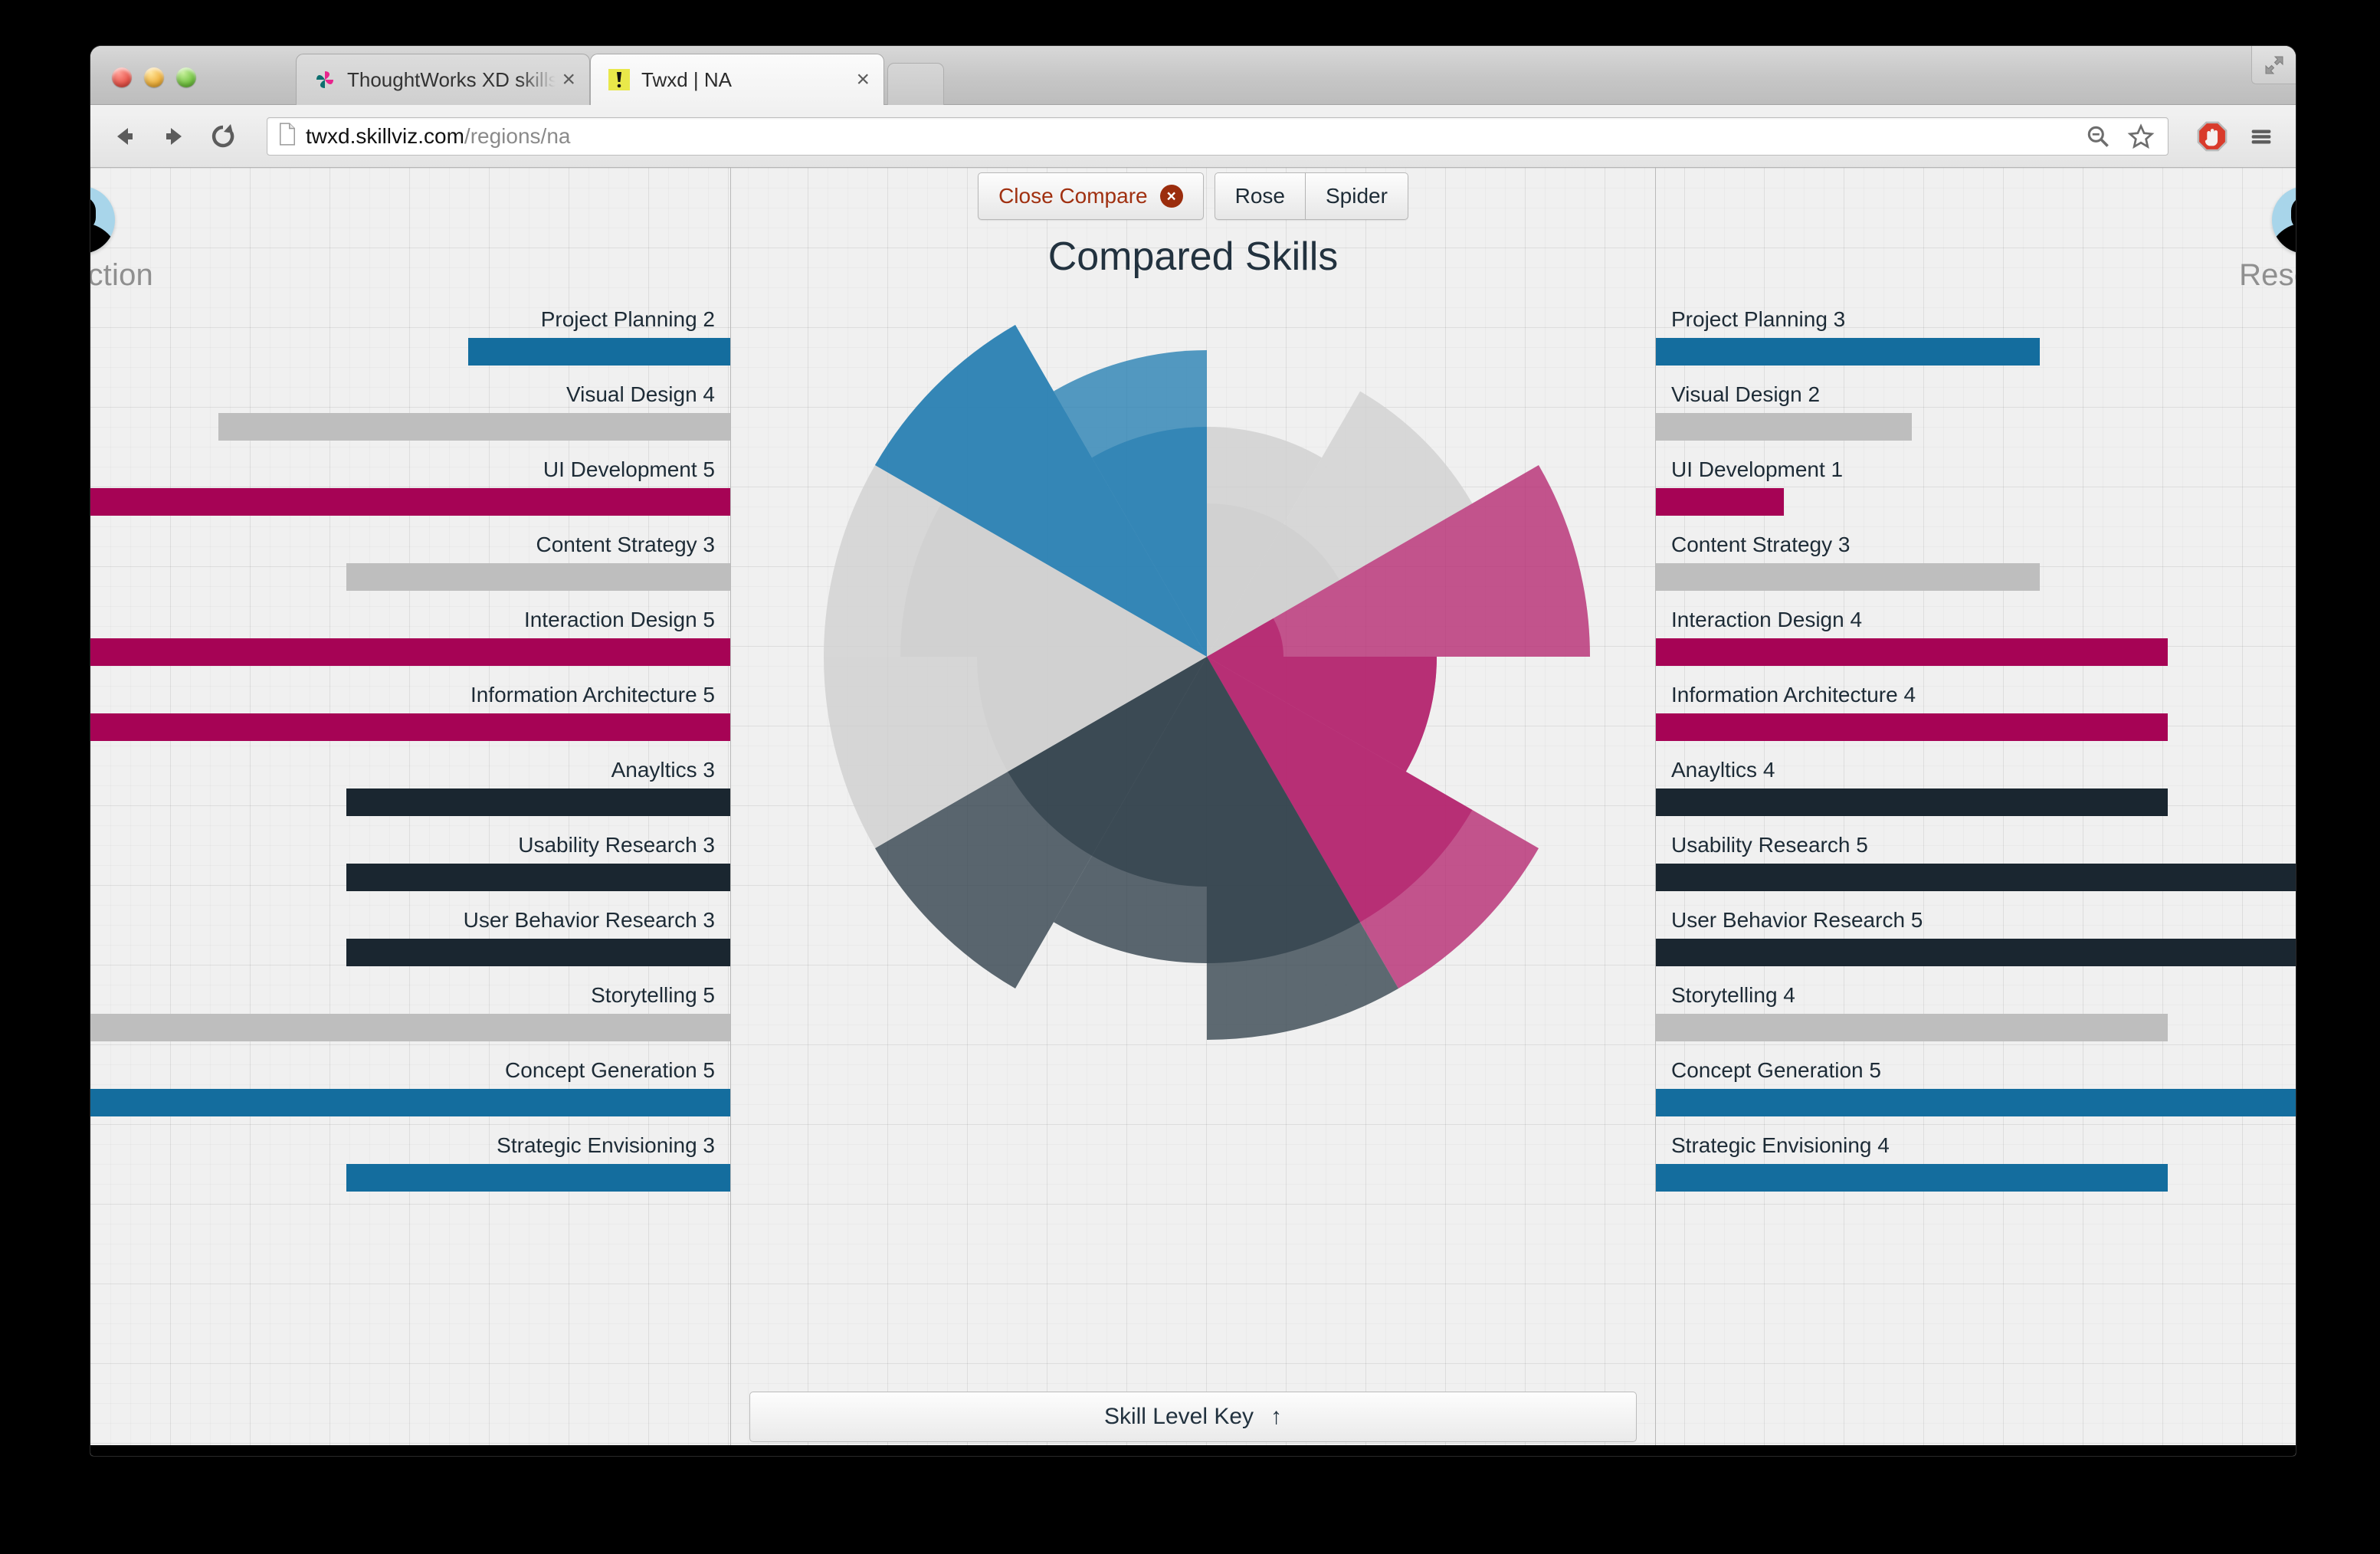  What do you see at coordinates (606, 1145) in the screenshot?
I see `skill-label: Strategic Envisioning 3` at bounding box center [606, 1145].